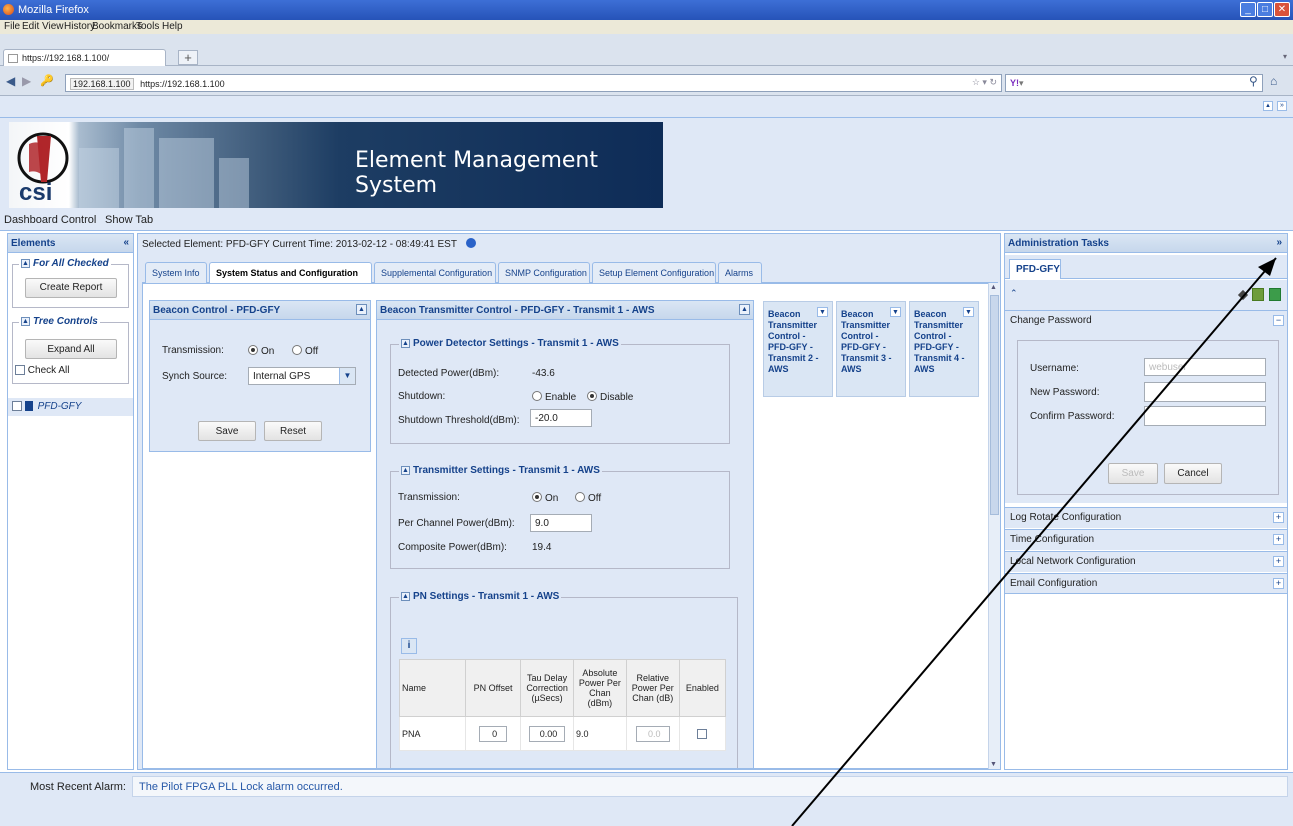 Image resolution: width=1293 pixels, height=826 pixels. What do you see at coordinates (176, 272) in the screenshot?
I see `tab-system-info: System Info` at bounding box center [176, 272].